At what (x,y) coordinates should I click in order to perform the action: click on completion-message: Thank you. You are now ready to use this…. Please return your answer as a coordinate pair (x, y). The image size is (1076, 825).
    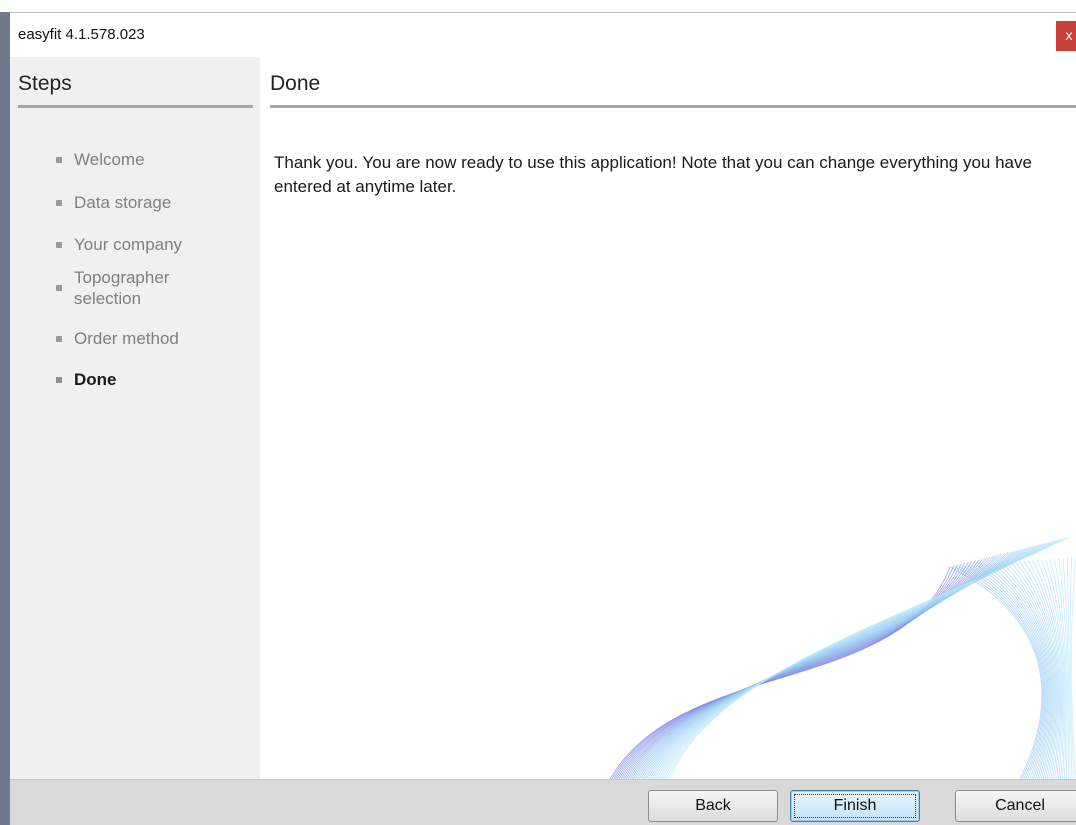
    Looking at the image, I should click on (653, 174).